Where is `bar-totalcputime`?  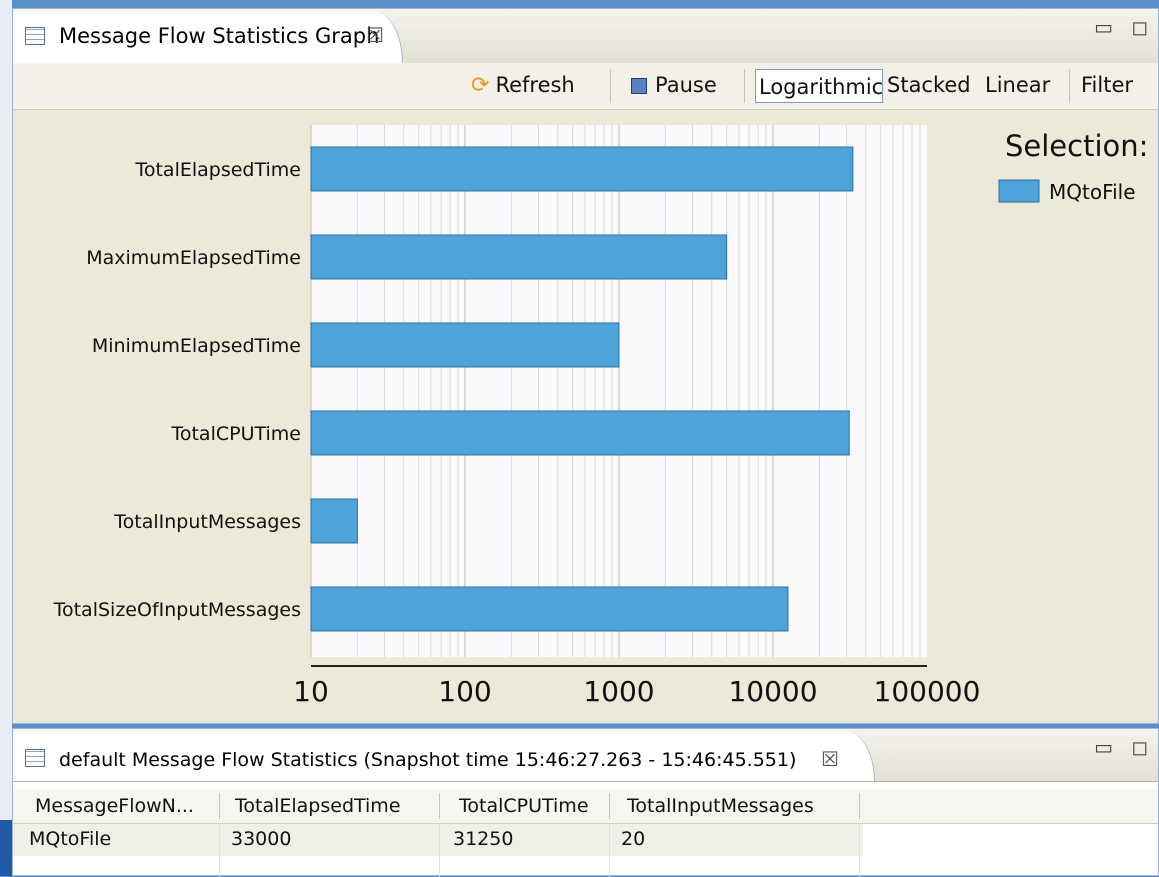 bar-totalcputime is located at coordinates (580, 433).